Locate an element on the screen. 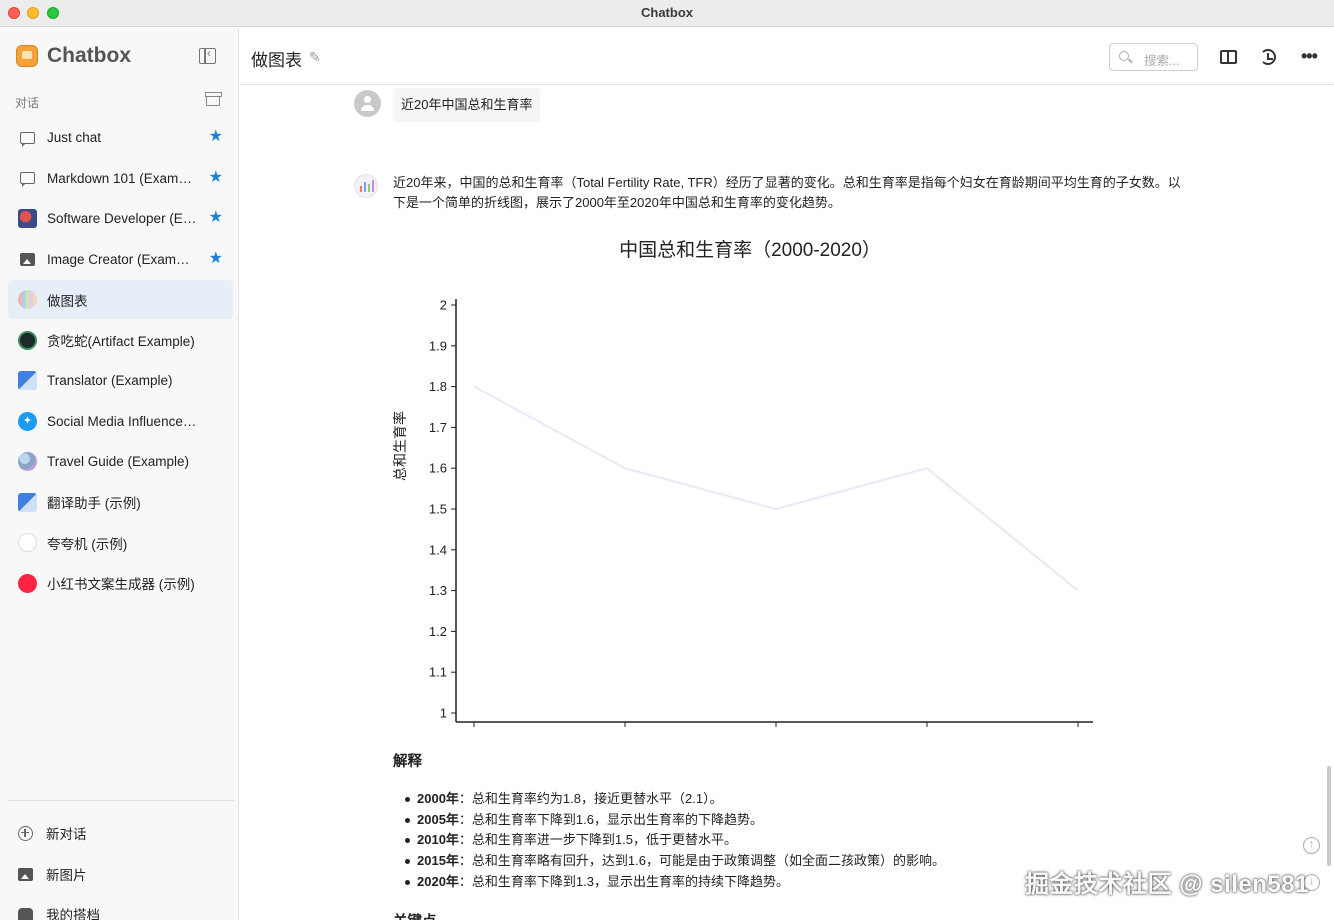 The image size is (1334, 920). chat-item-label: Software Developer (Example) is located at coordinates (122, 218).